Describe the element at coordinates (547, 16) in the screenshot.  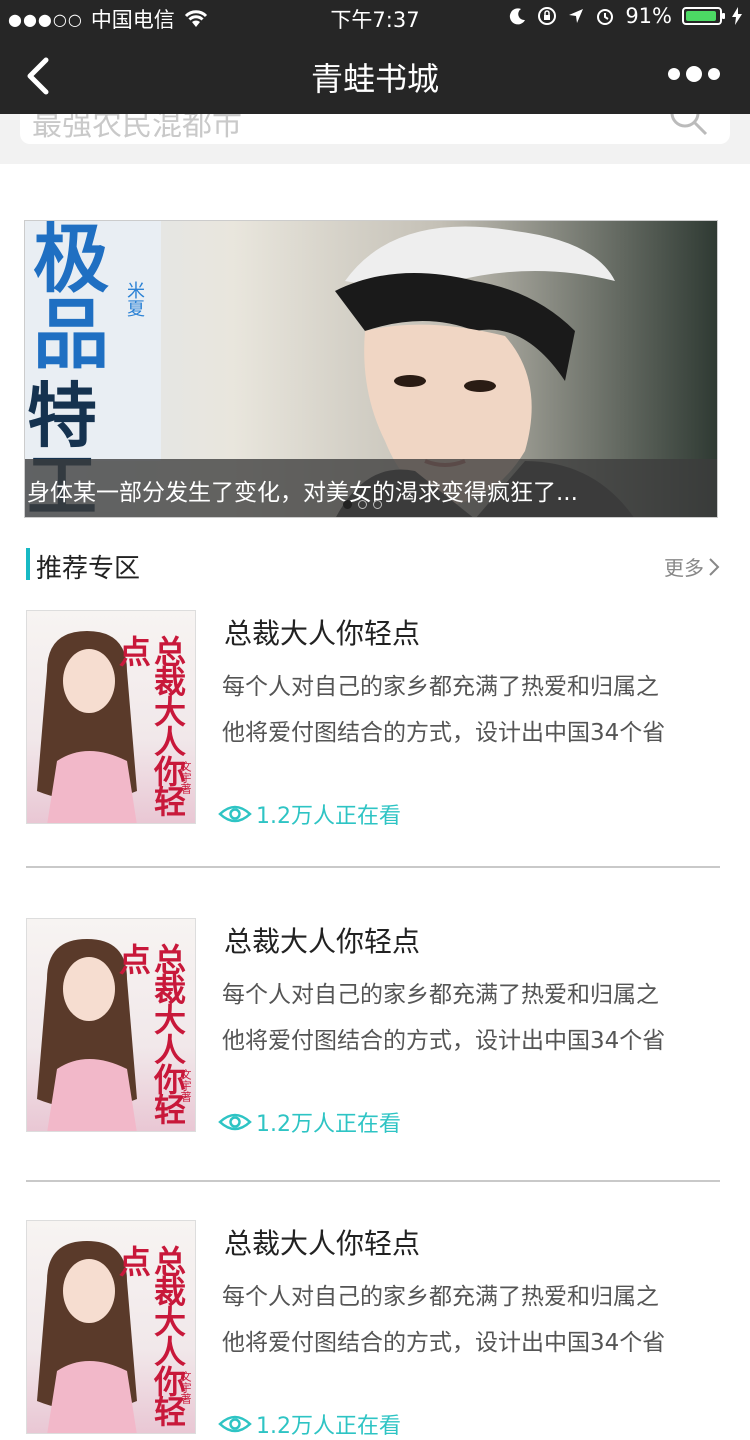
I see `rotation-lock-icon` at that location.